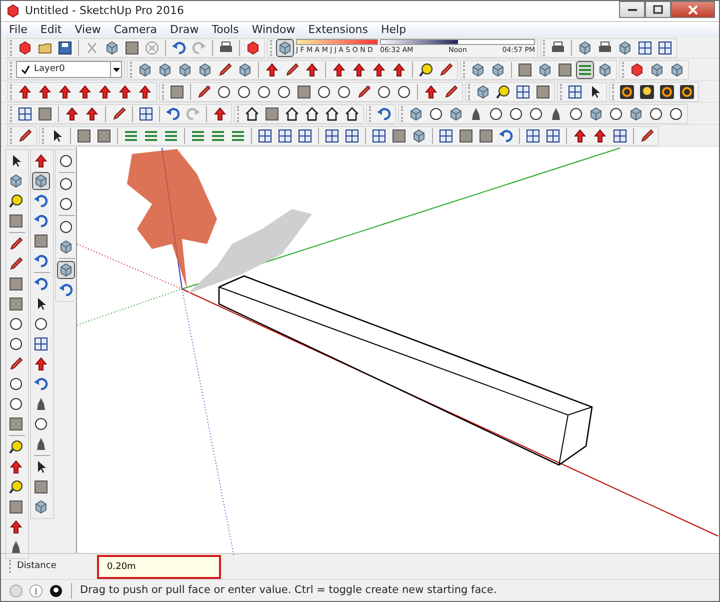  I want to click on menu-item: View, so click(87, 29).